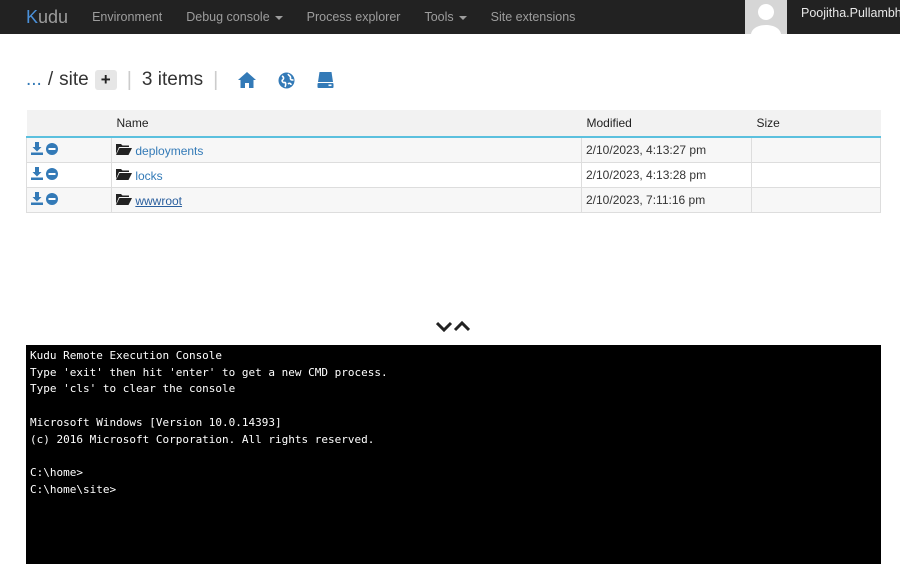 This screenshot has height=564, width=900. Describe the element at coordinates (247, 80) in the screenshot. I see `home-icon` at that location.